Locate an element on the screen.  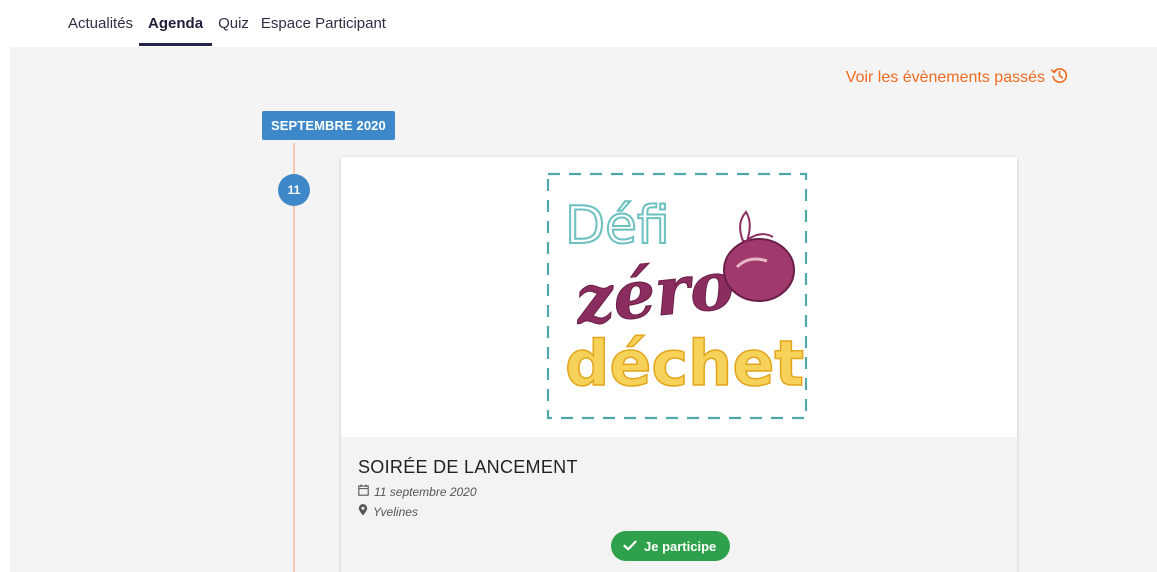
event-title: SOIRÉE DE LANCEMENT is located at coordinates (468, 467).